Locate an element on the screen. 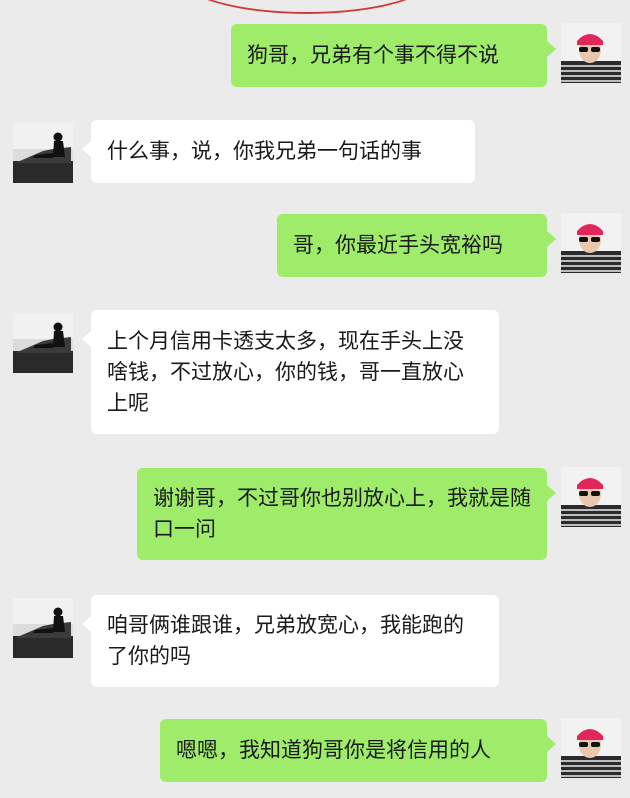 This screenshot has width=630, height=798. message-text: 哥，你最近手头宽裕吗 is located at coordinates (398, 245).